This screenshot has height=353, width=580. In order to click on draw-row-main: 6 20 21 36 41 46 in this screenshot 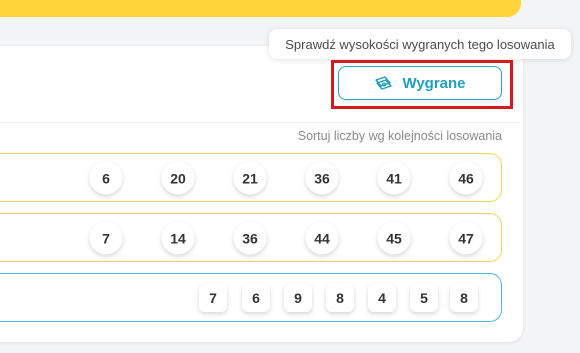, I will do `click(251, 177)`.